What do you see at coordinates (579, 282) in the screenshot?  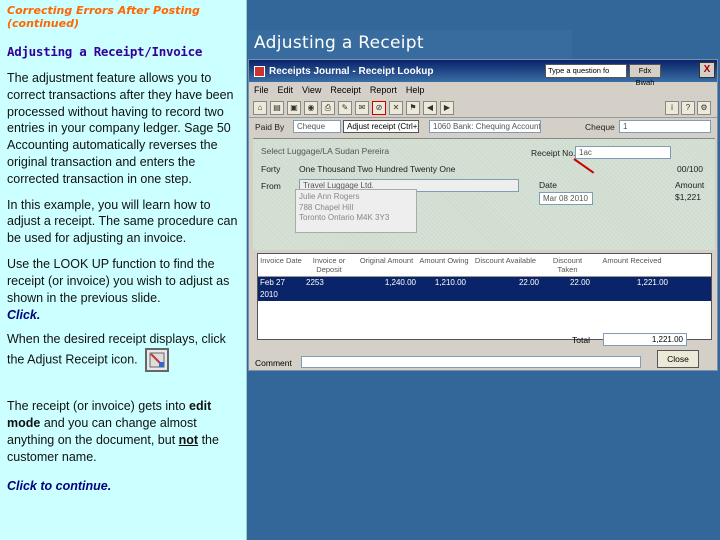 I see `cell-discount-taken: 22.00` at bounding box center [579, 282].